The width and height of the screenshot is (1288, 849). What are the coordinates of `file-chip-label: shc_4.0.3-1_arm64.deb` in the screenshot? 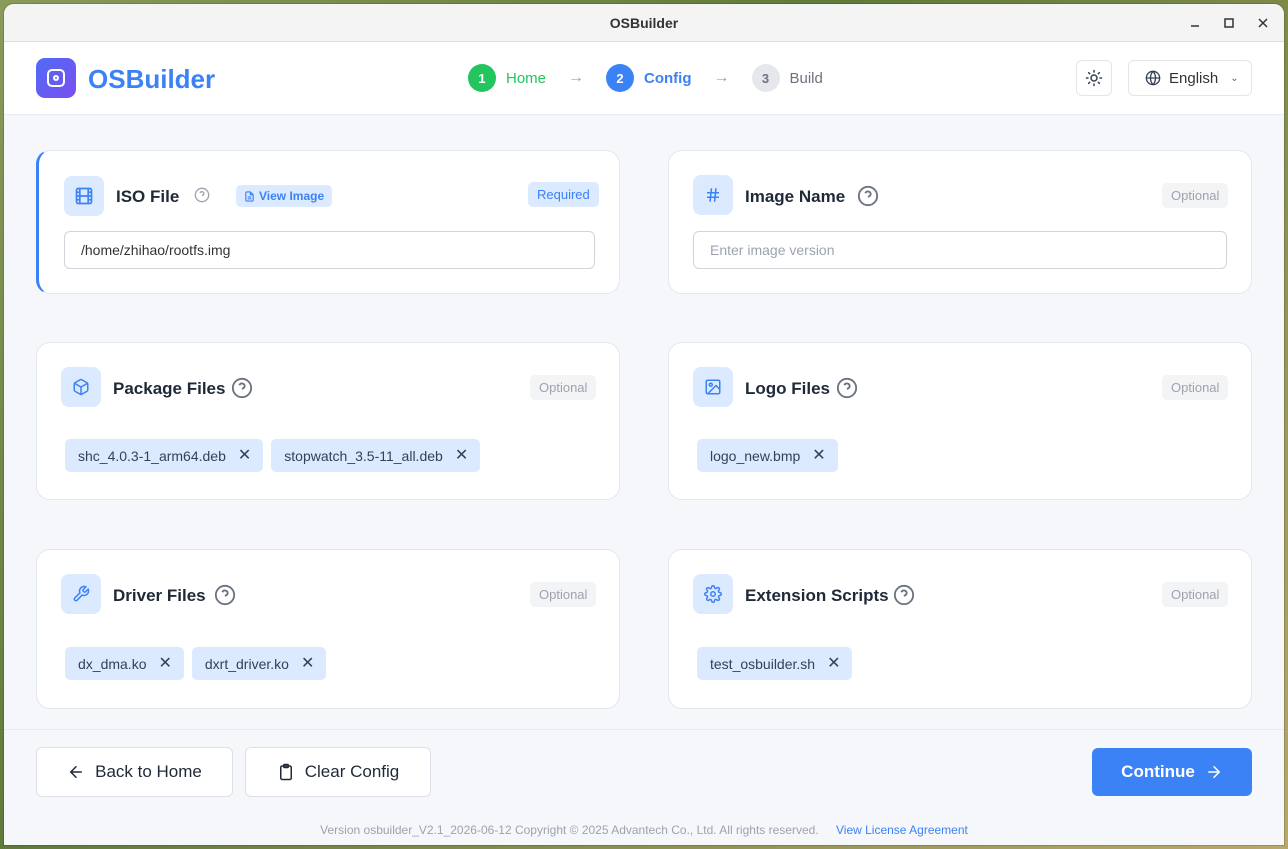 It's located at (152, 455).